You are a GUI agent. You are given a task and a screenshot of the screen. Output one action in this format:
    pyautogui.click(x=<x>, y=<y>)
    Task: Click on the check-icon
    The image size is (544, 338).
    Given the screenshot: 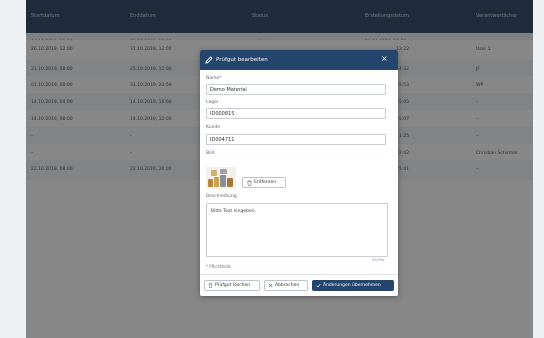 What is the action you would take?
    pyautogui.click(x=318, y=285)
    